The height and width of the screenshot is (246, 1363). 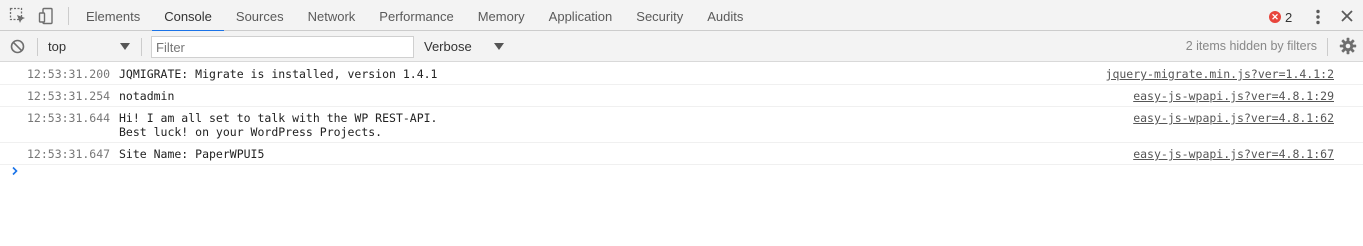 What do you see at coordinates (1220, 74) in the screenshot?
I see `message-source-link: jquery-migrate.min.js?ver=1.4.1:2` at bounding box center [1220, 74].